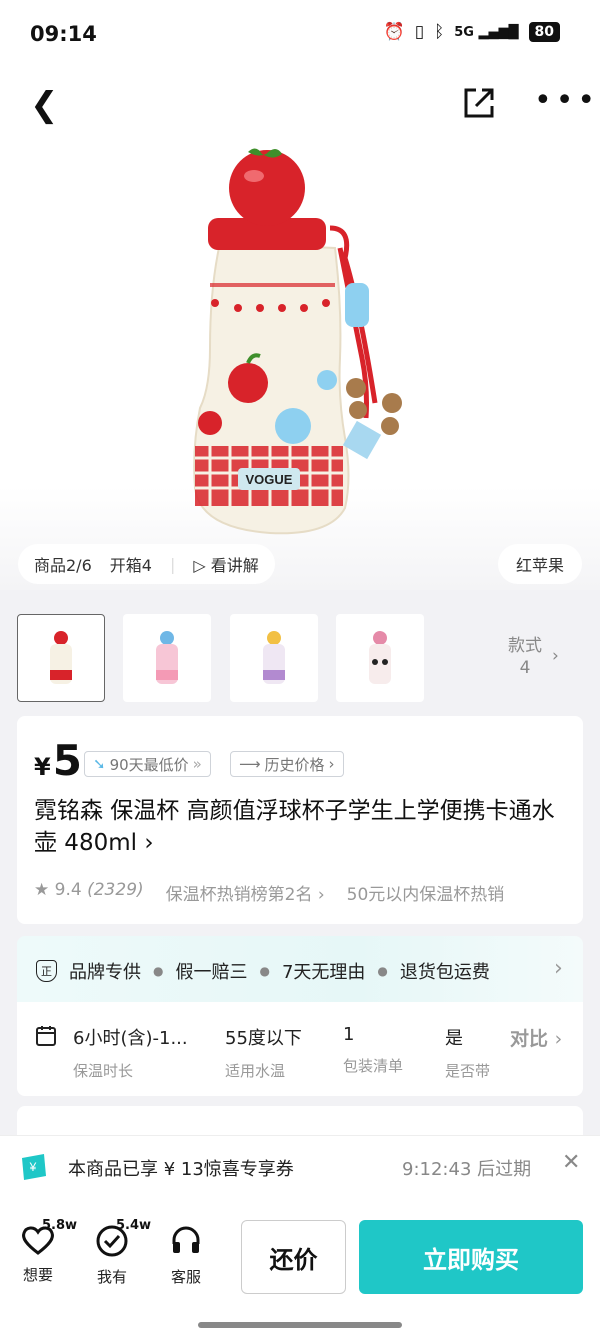 The height and width of the screenshot is (1341, 600). I want to click on signal-icon: 5G ▂▄▆█, so click(486, 32).